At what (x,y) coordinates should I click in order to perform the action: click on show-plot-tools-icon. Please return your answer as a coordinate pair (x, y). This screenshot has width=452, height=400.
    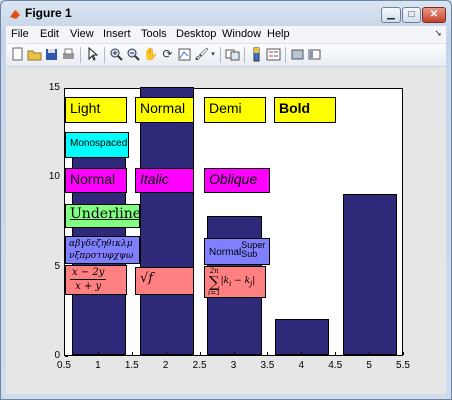
    Looking at the image, I should click on (314, 54).